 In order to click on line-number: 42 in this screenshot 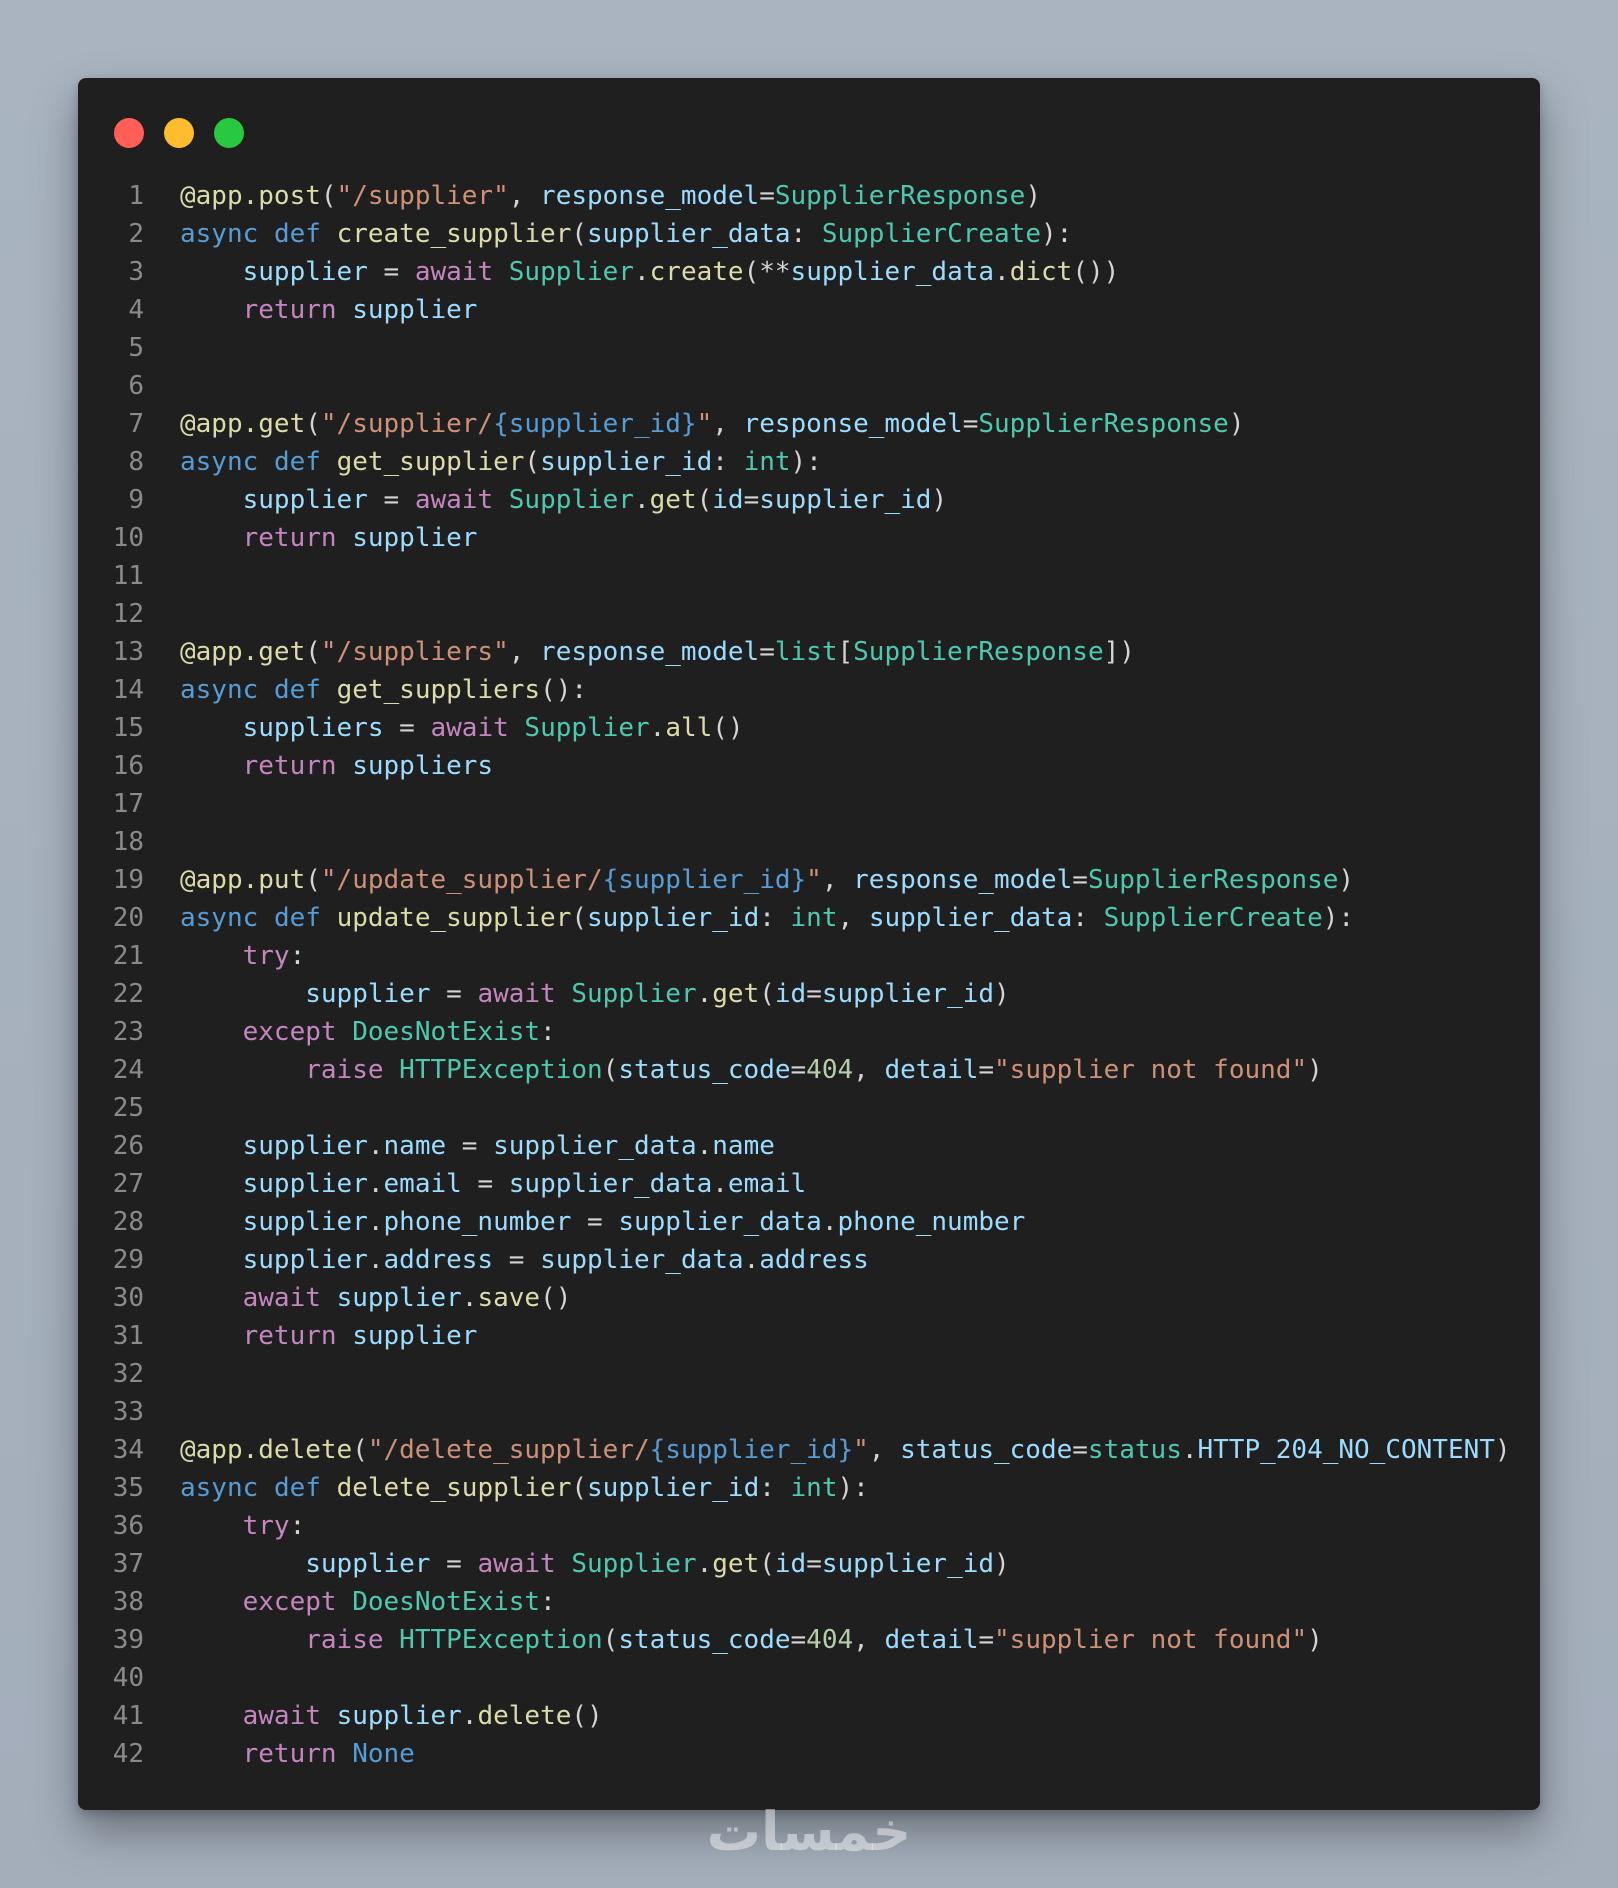, I will do `click(128, 1754)`.